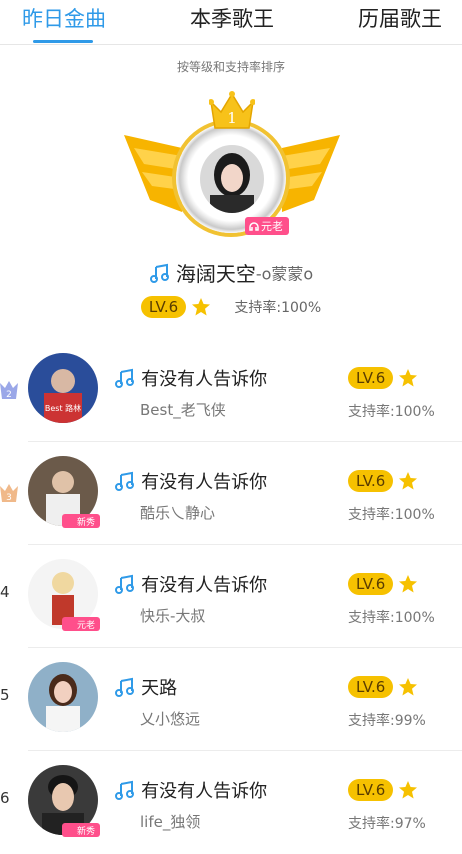  Describe the element at coordinates (232, 118) in the screenshot. I see `crown-rank-number: 1` at that location.